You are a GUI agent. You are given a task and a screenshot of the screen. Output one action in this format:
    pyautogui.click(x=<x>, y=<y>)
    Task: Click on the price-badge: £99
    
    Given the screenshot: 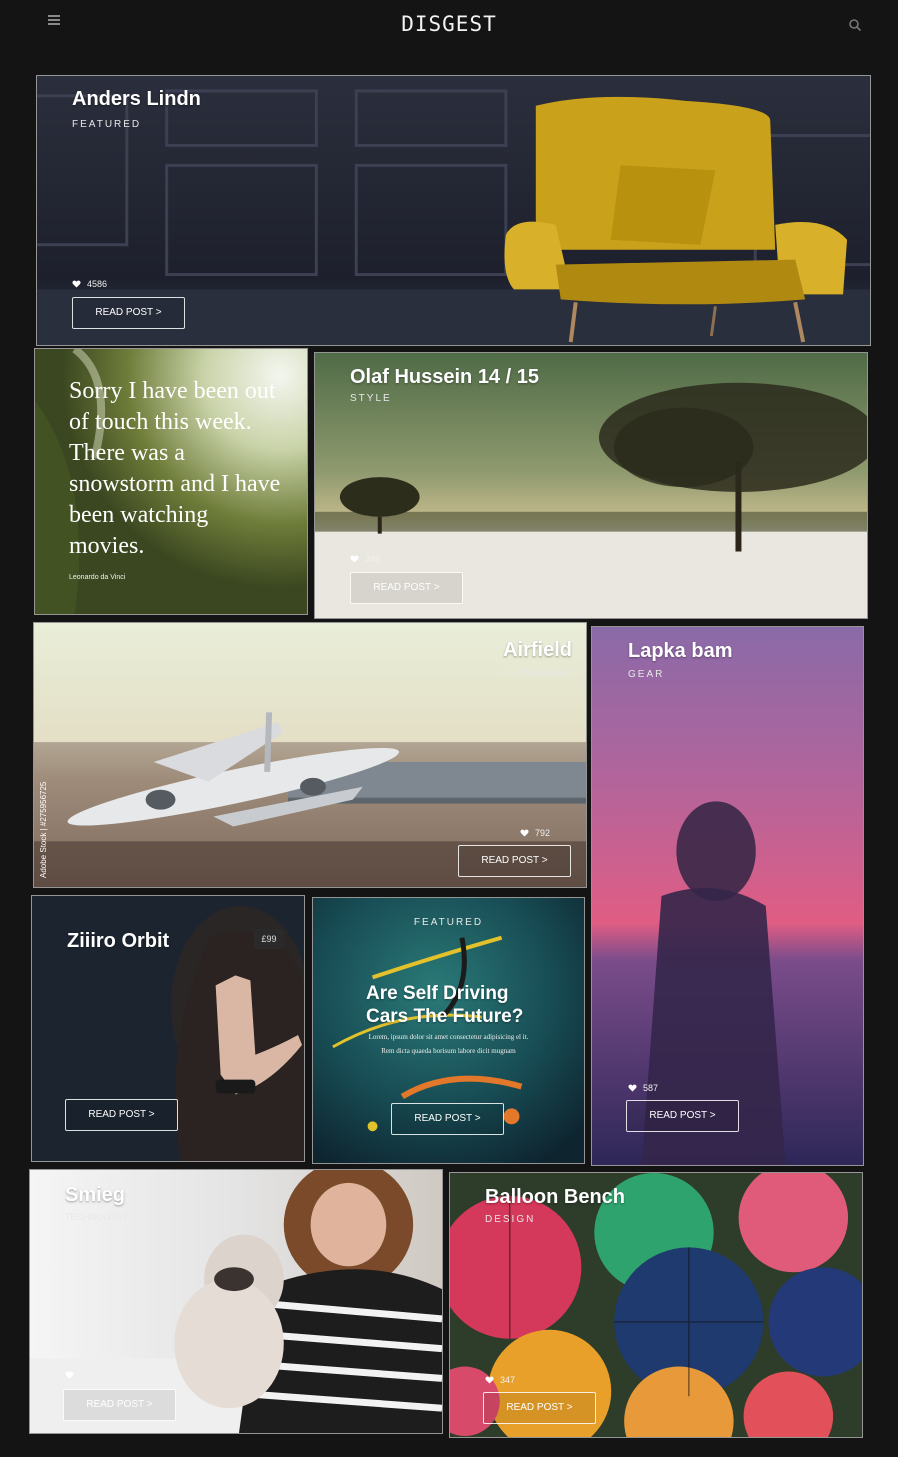 What is the action you would take?
    pyautogui.click(x=269, y=939)
    